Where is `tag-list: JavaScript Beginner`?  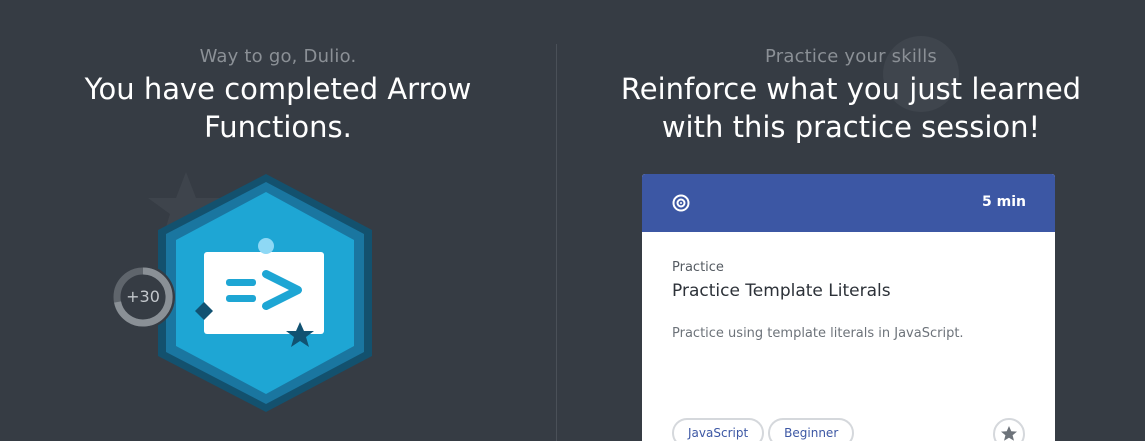
tag-list: JavaScript Beginner is located at coordinates (765, 429).